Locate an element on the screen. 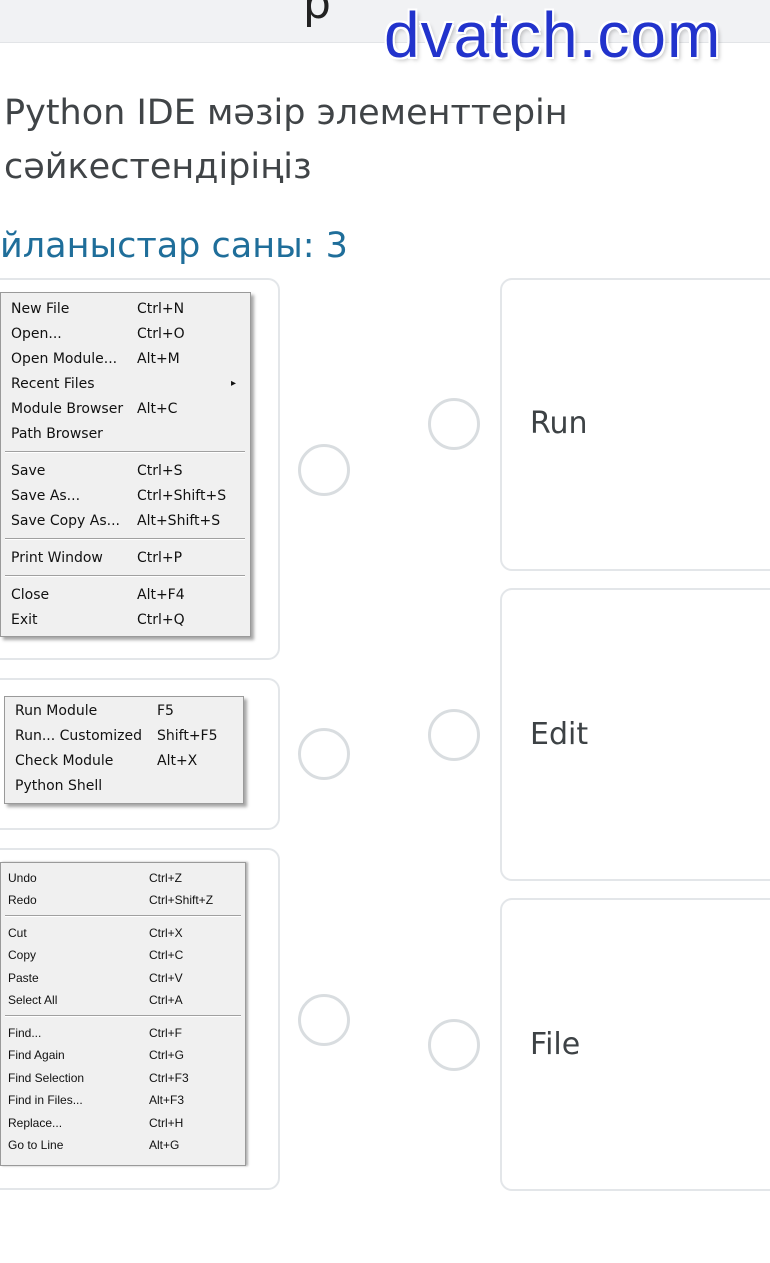  shortcut: Ctrl+V is located at coordinates (166, 978).